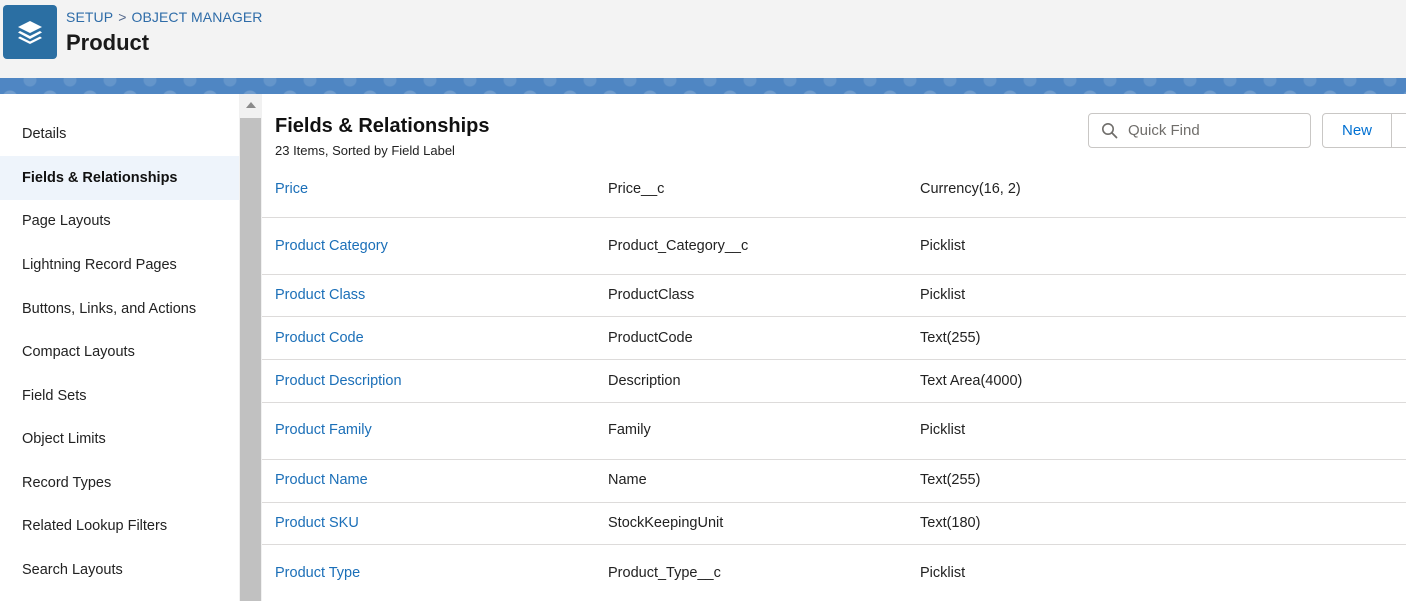 This screenshot has width=1406, height=601. I want to click on table-row: Product Class ProductClass Picklist, so click(834, 296).